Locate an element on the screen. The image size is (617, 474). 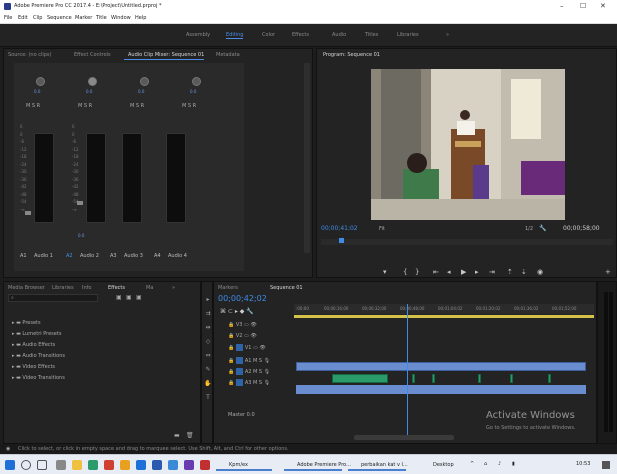
taskbar-clock: 10:53 is located at coordinates (583, 464).